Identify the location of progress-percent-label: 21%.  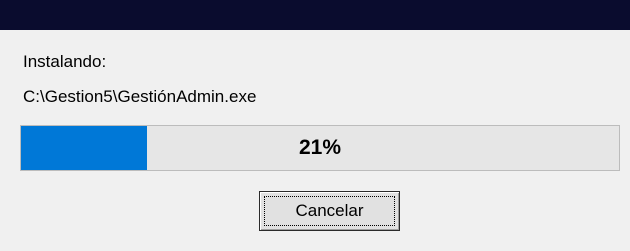
(320, 147).